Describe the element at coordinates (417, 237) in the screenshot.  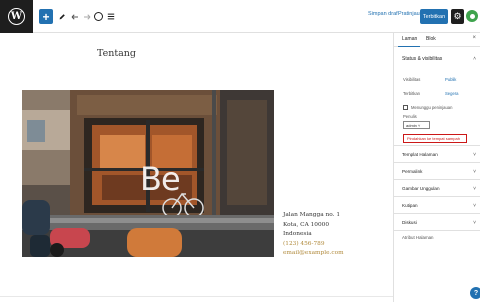
I see `panel-page-attributes: Atribut Halaman` at that location.